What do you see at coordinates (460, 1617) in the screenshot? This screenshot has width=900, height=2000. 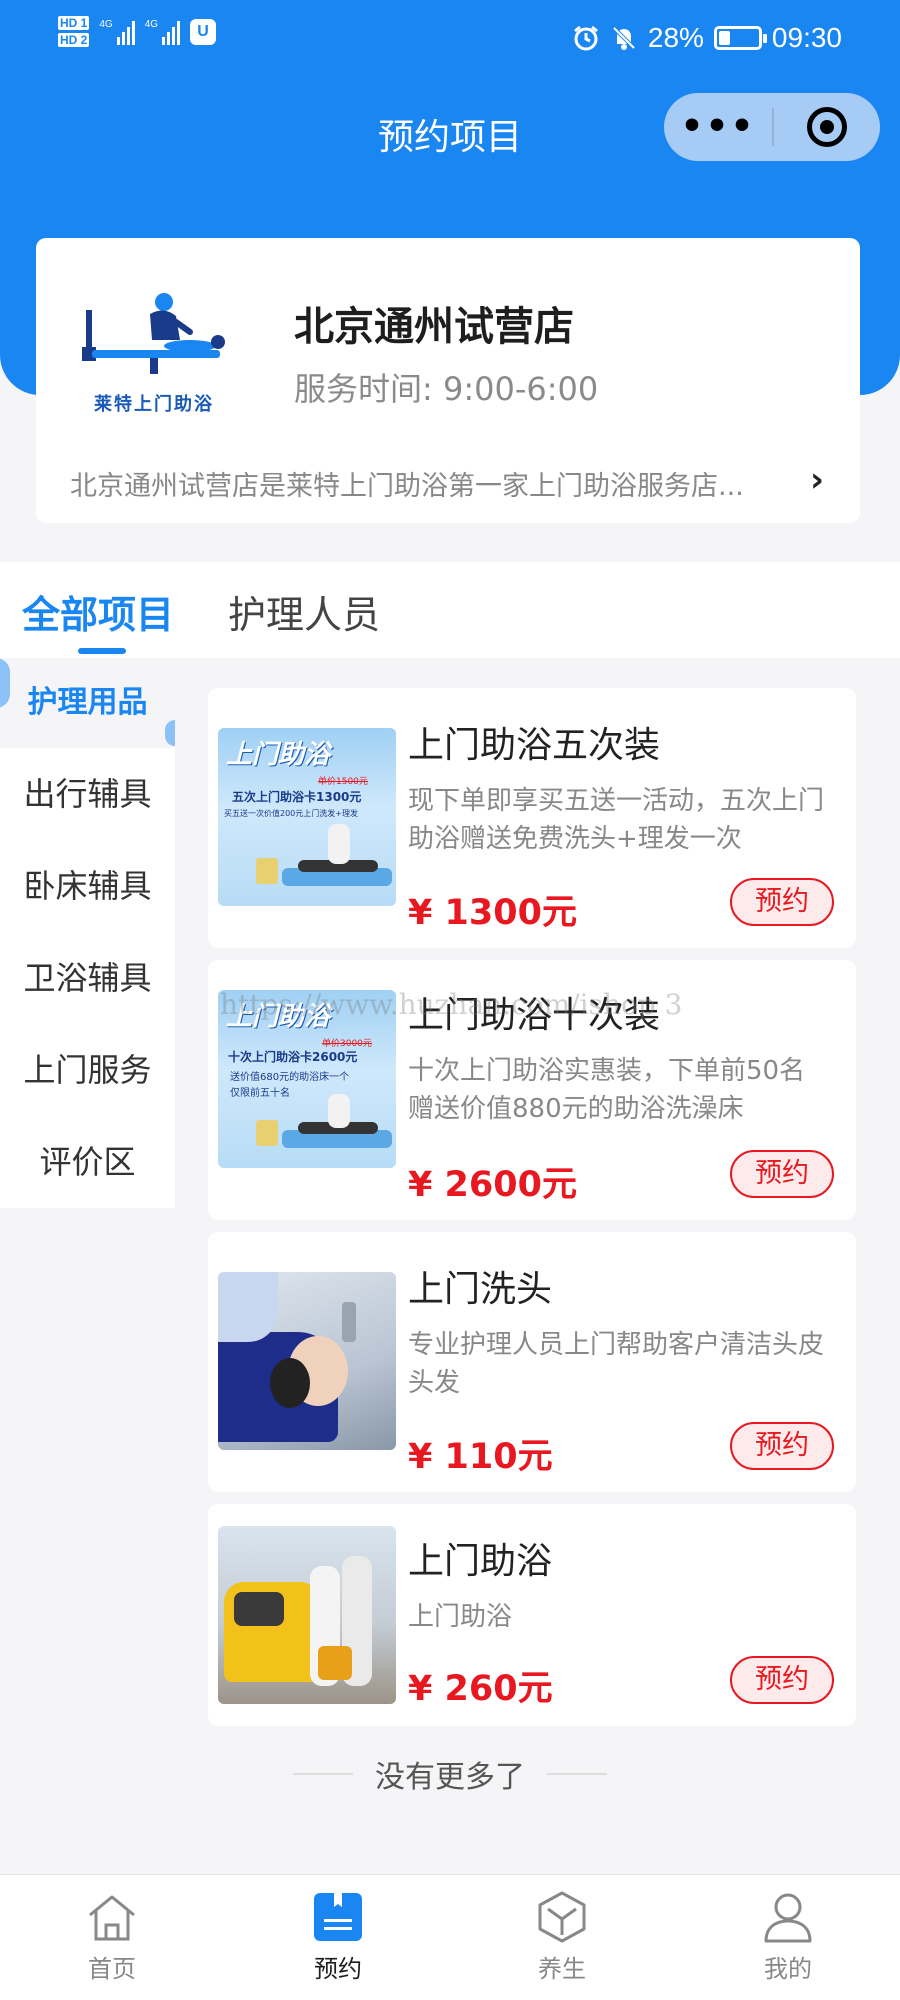 I see `product-description: 上门助浴` at bounding box center [460, 1617].